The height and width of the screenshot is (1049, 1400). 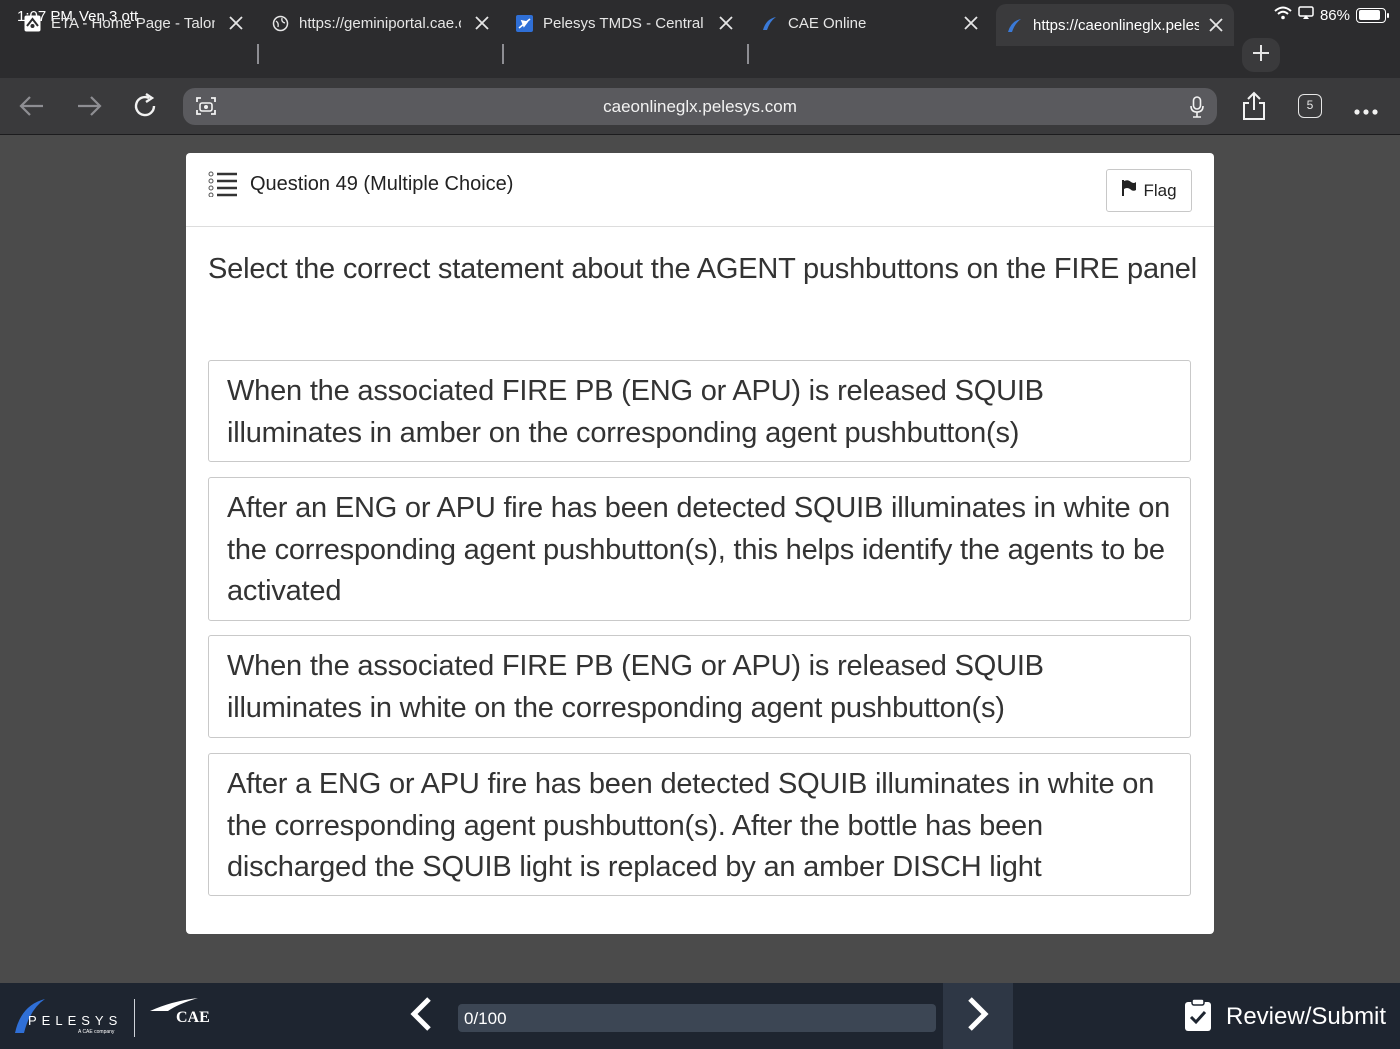 I want to click on flag-label: Flag, so click(x=1160, y=190).